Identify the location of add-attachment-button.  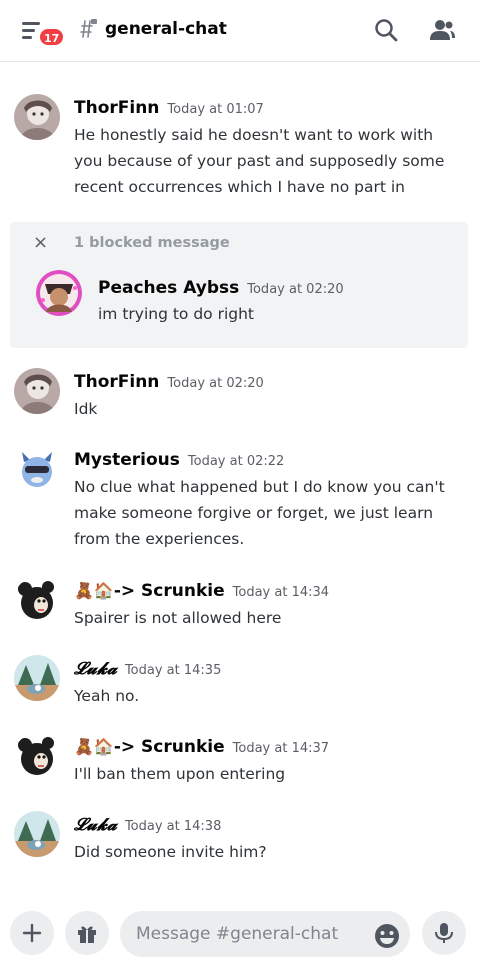
(32, 933).